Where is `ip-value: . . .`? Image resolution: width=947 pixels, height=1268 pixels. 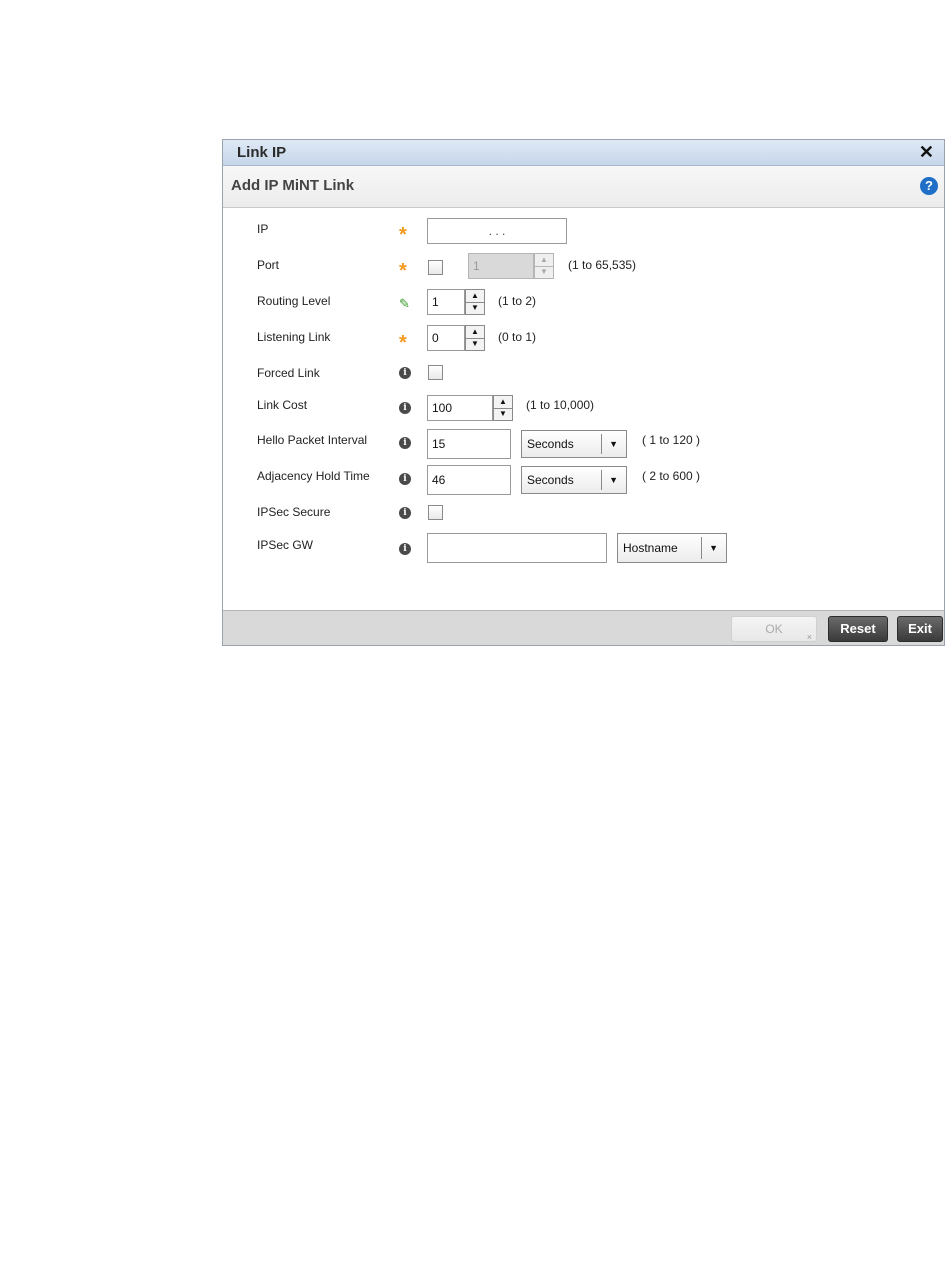 ip-value: . . . is located at coordinates (497, 231).